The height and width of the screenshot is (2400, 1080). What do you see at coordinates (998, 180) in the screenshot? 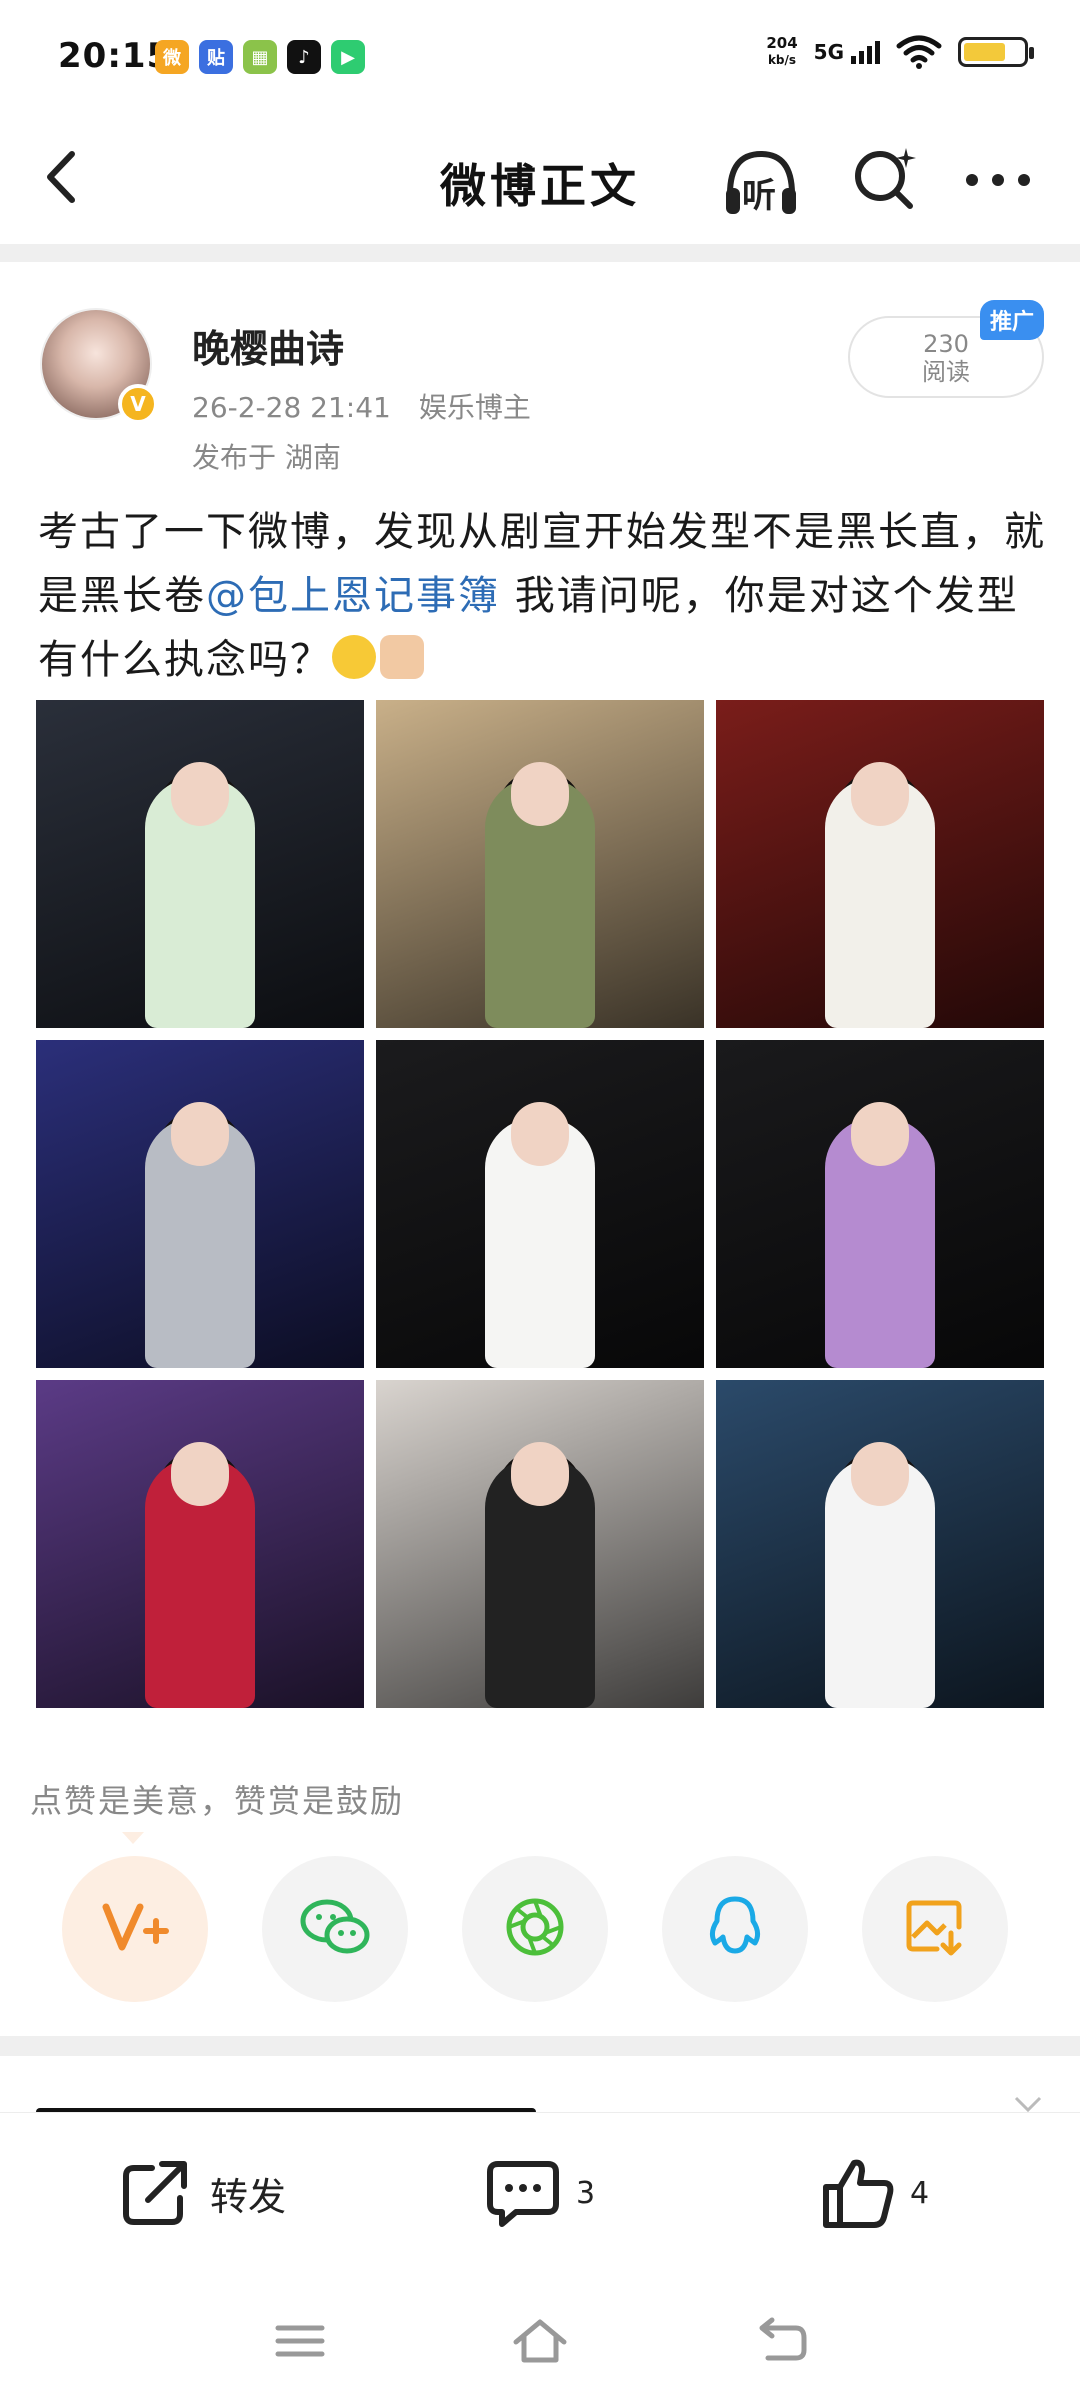
I see `more-options-icon` at bounding box center [998, 180].